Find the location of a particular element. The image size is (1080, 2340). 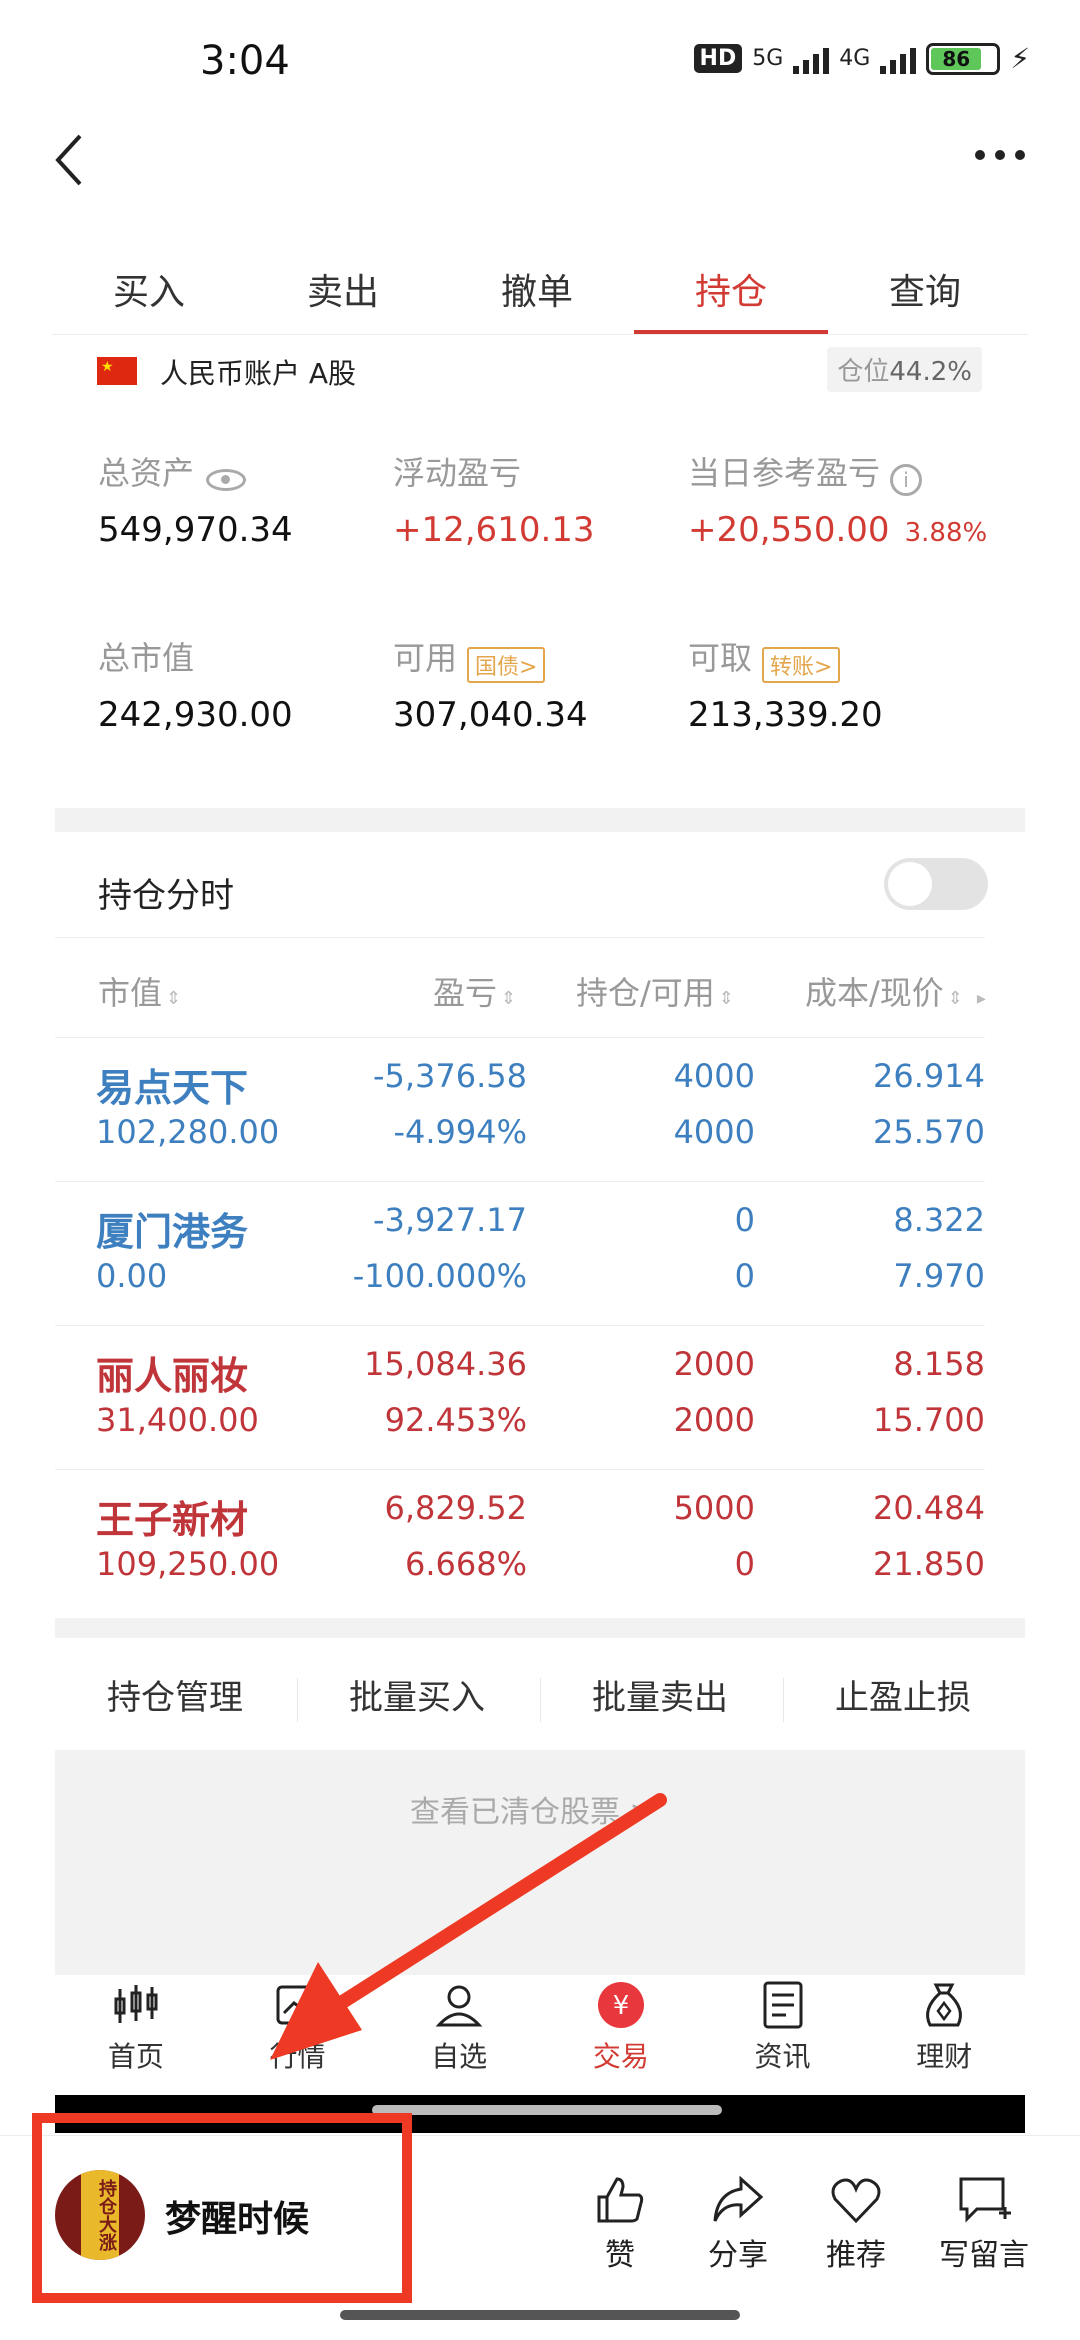

header-cost-price: 成本/现价 ⇕ ▸ is located at coordinates (895, 991).